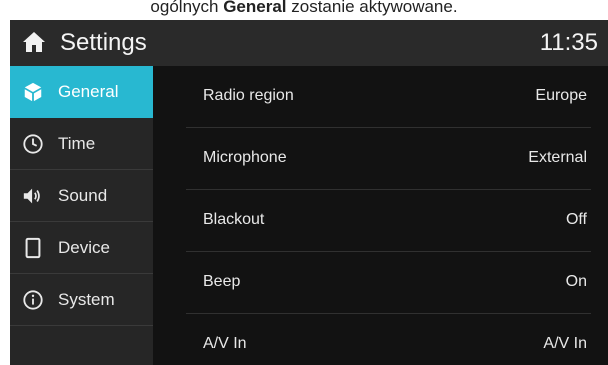 Image resolution: width=608 pixels, height=365 pixels. Describe the element at coordinates (33, 248) in the screenshot. I see `device-icon` at that location.